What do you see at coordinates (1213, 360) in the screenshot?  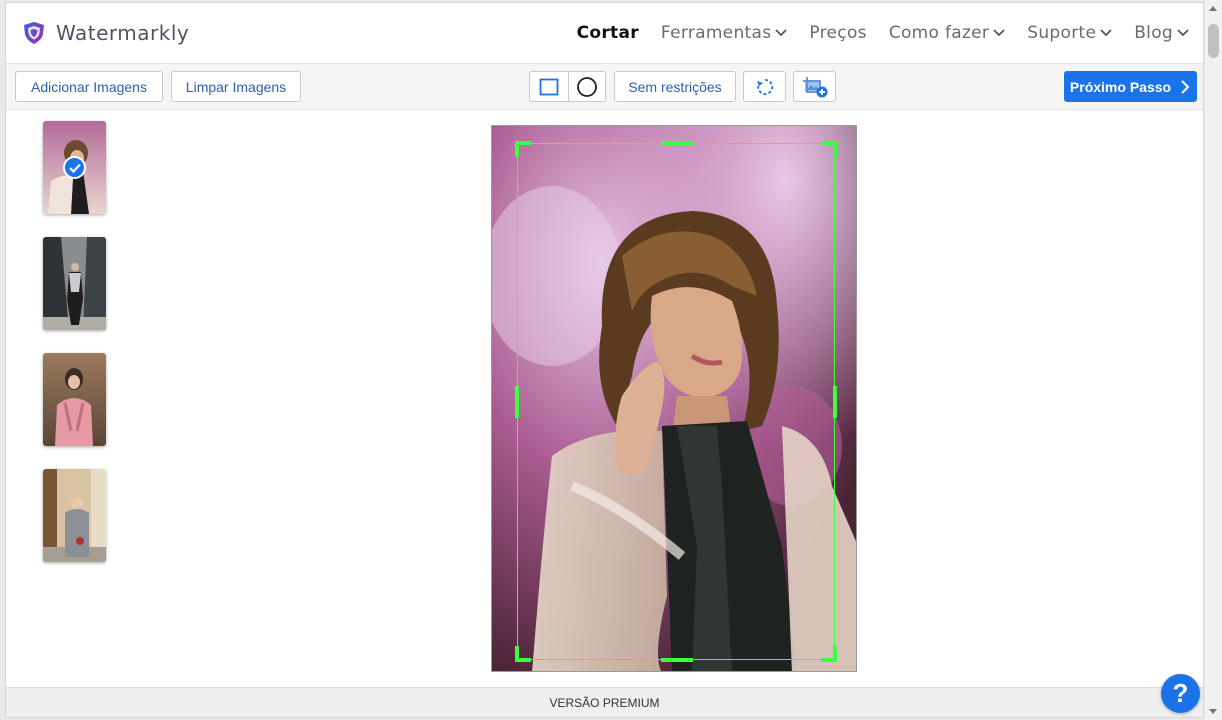 I see `page-scrollbar` at bounding box center [1213, 360].